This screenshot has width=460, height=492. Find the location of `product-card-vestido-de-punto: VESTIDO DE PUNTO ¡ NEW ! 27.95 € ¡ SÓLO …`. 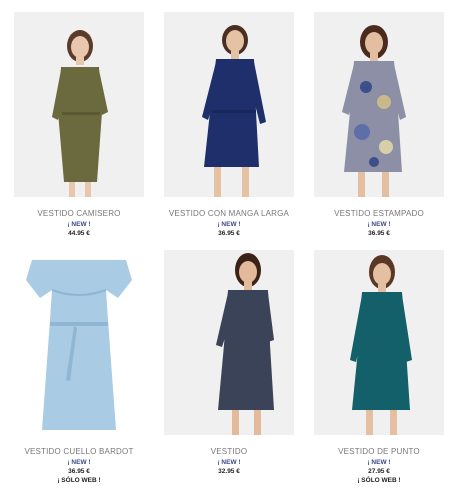

product-card-vestido-de-punto: VESTIDO DE PUNTO ¡ NEW ! 27.95 € ¡ SÓLO … is located at coordinates (379, 367).